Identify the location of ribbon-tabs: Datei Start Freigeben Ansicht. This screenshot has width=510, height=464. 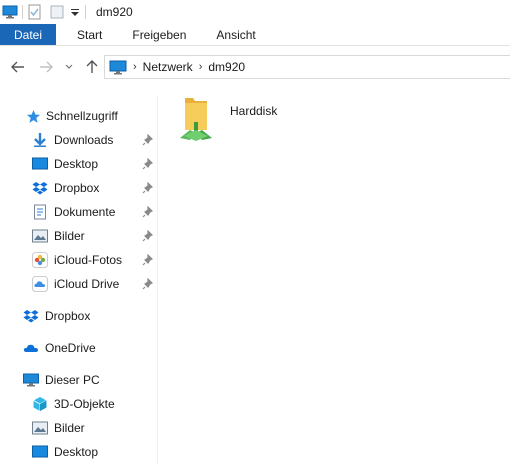
(255, 35).